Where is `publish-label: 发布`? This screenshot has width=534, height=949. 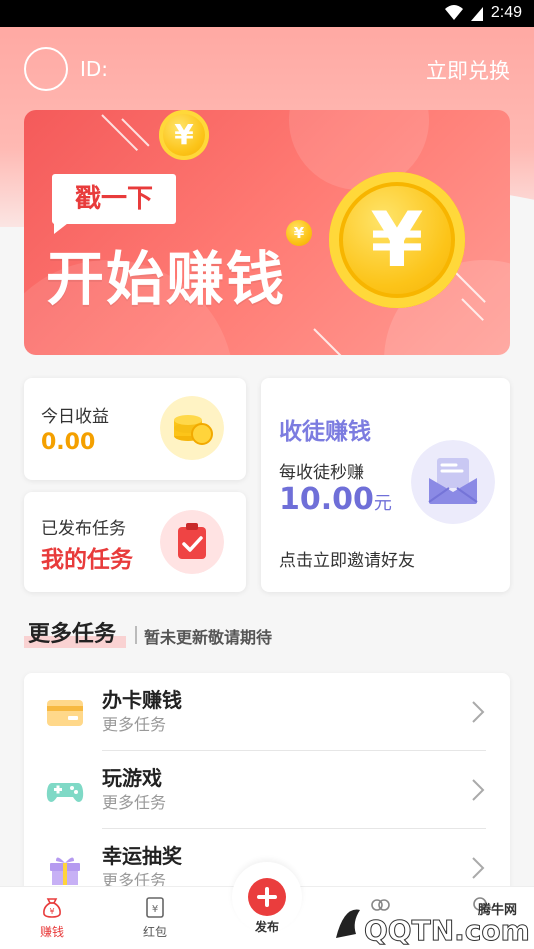
publish-label: 发布 is located at coordinates (266, 927).